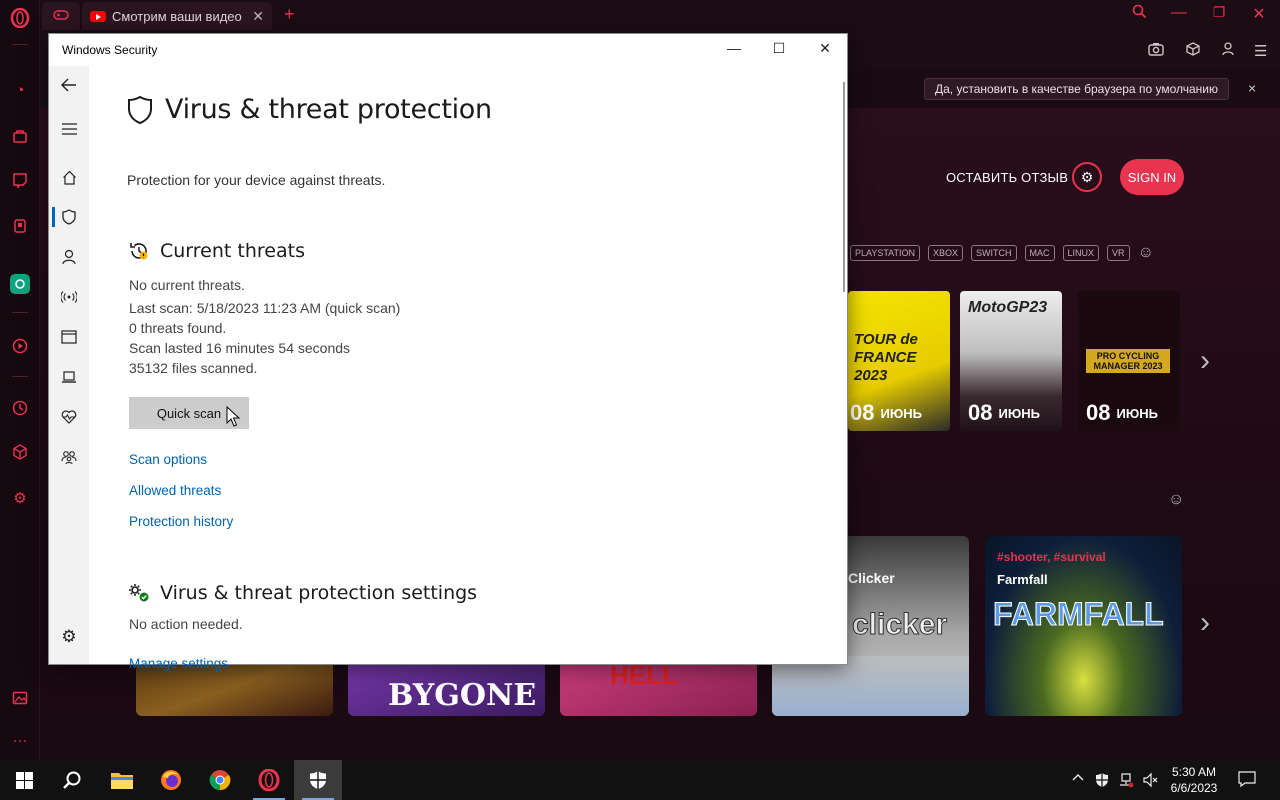 This screenshot has height=800, width=1280. What do you see at coordinates (885, 253) in the screenshot?
I see `platform-chip: PLAYSTATION` at bounding box center [885, 253].